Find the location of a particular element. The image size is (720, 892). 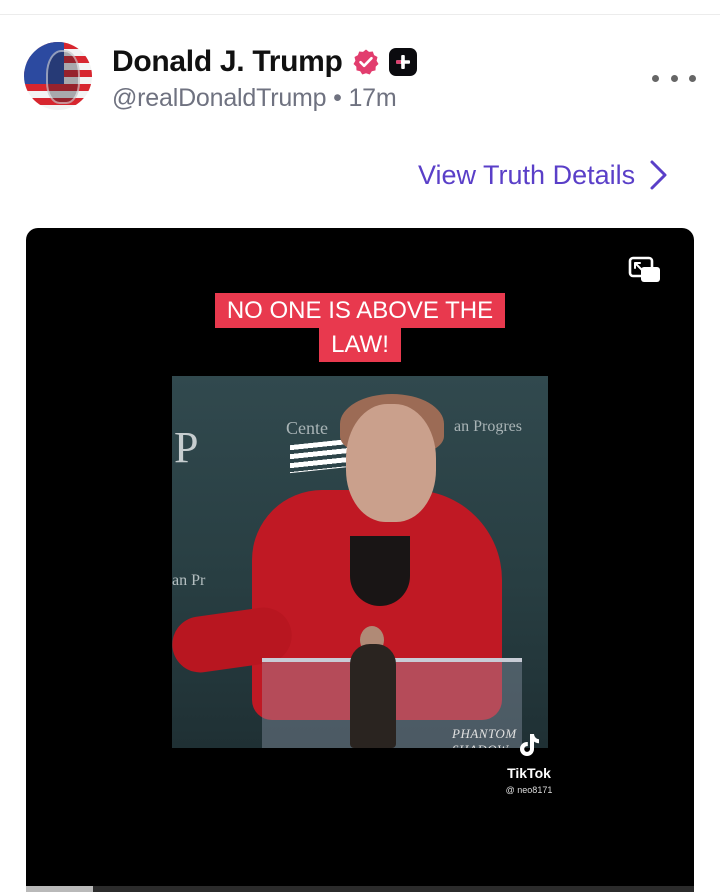

video-caption: NO ONE IS ABOVE THE LAW! is located at coordinates (360, 327).